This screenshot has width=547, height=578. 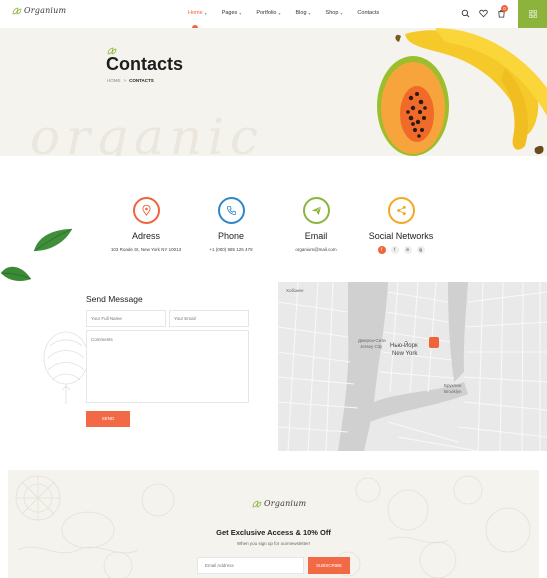 What do you see at coordinates (295, 290) in the screenshot?
I see `map-label: Хобокен` at bounding box center [295, 290].